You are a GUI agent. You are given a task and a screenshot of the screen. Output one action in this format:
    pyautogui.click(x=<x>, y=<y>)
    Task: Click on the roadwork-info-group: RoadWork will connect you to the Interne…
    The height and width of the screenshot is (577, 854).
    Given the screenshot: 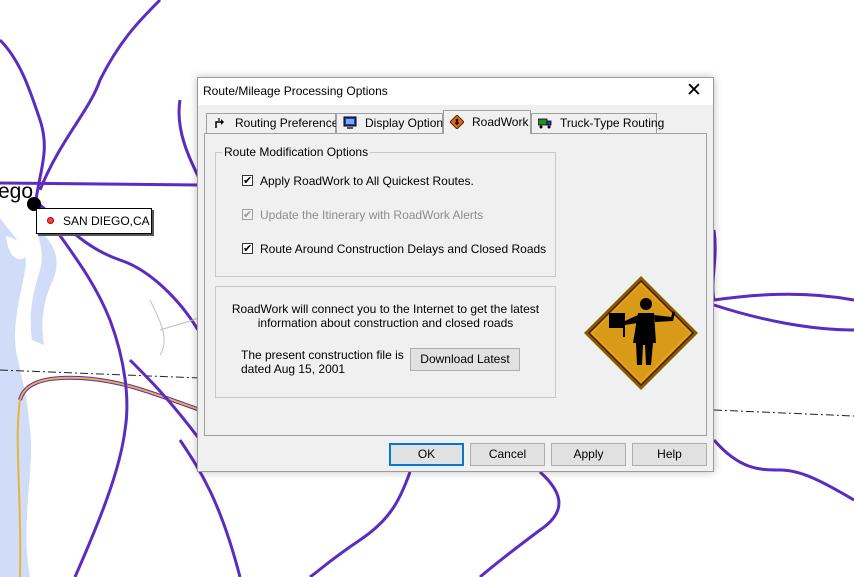 What is the action you would take?
    pyautogui.click(x=385, y=342)
    